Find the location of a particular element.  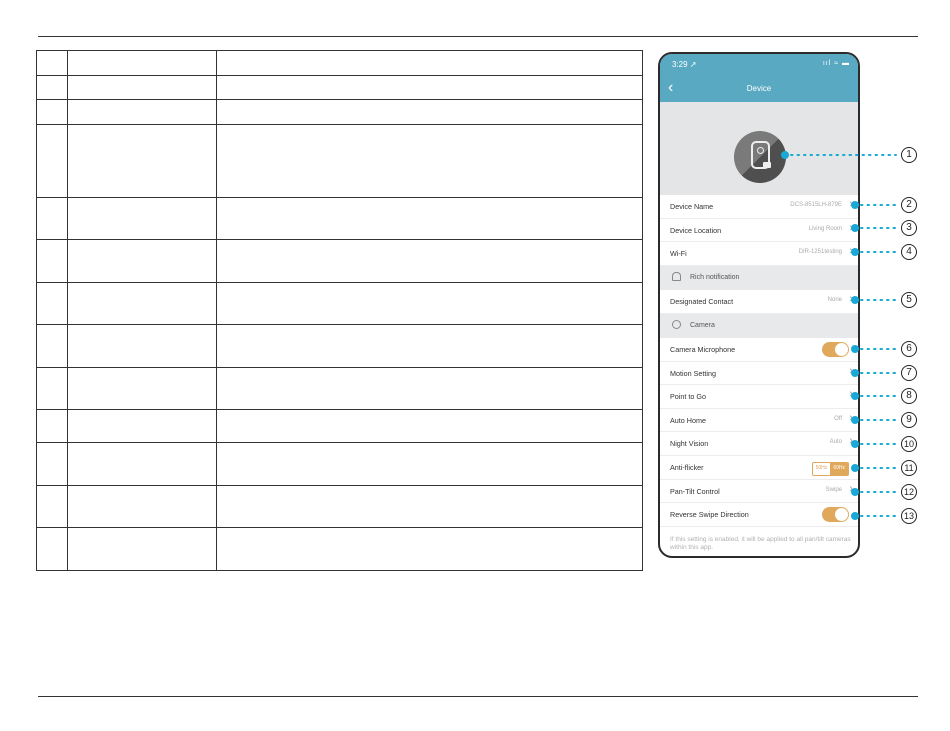

row-label: Pan-Tilt Control is located at coordinates (695, 491).